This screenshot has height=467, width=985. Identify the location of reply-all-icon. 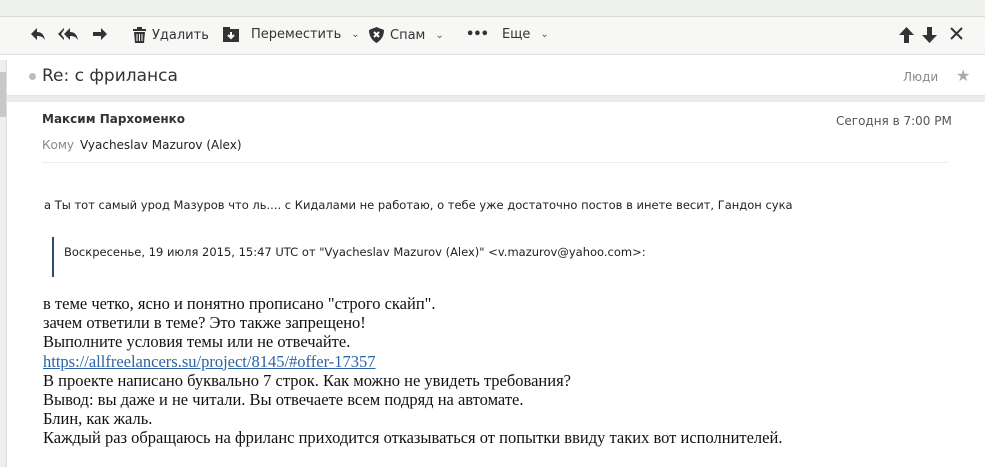
(69, 34).